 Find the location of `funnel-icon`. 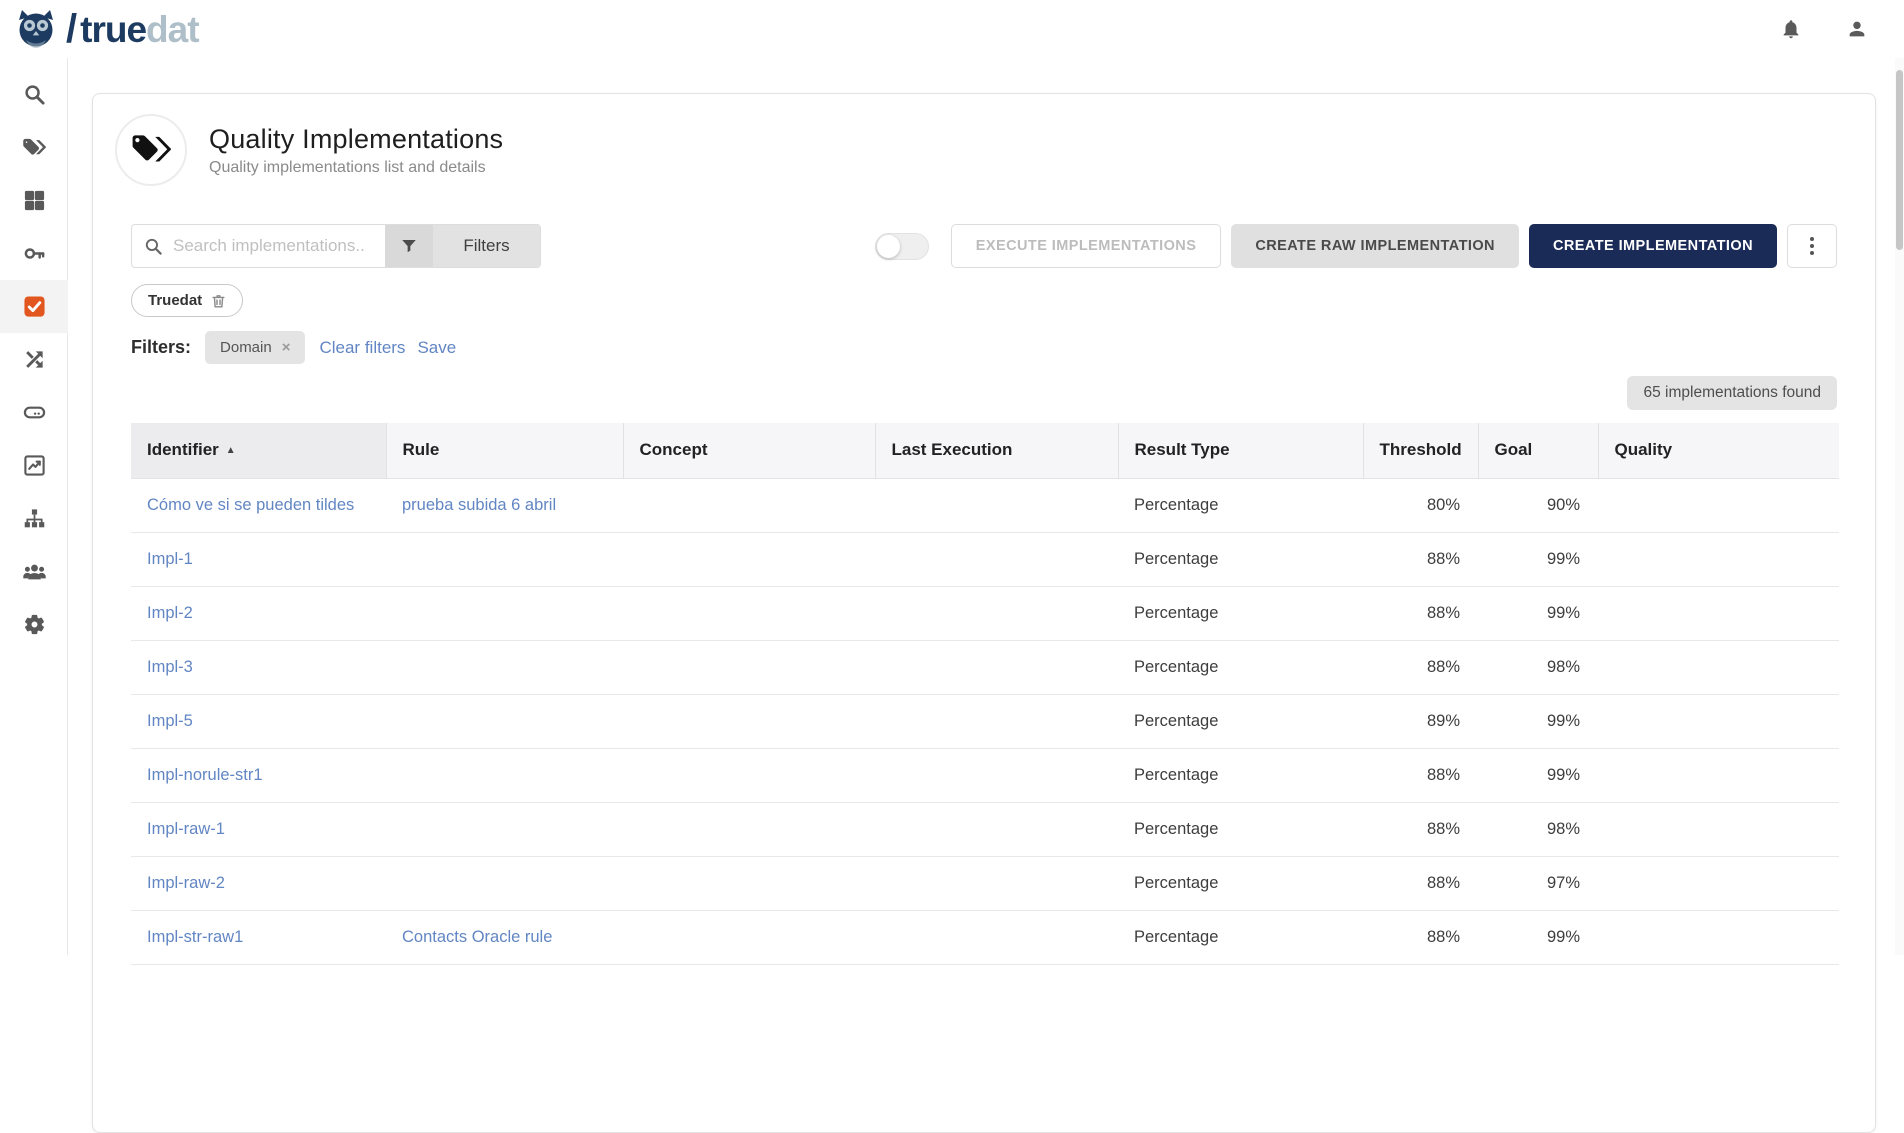

funnel-icon is located at coordinates (409, 246).